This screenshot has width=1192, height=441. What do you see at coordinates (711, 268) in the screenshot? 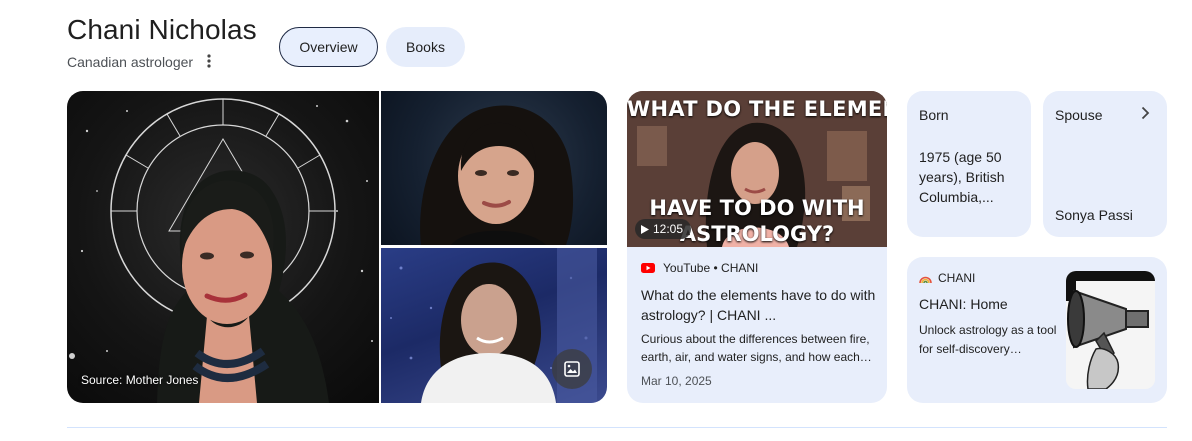
I see `video-source: YouTube • CHANI` at bounding box center [711, 268].